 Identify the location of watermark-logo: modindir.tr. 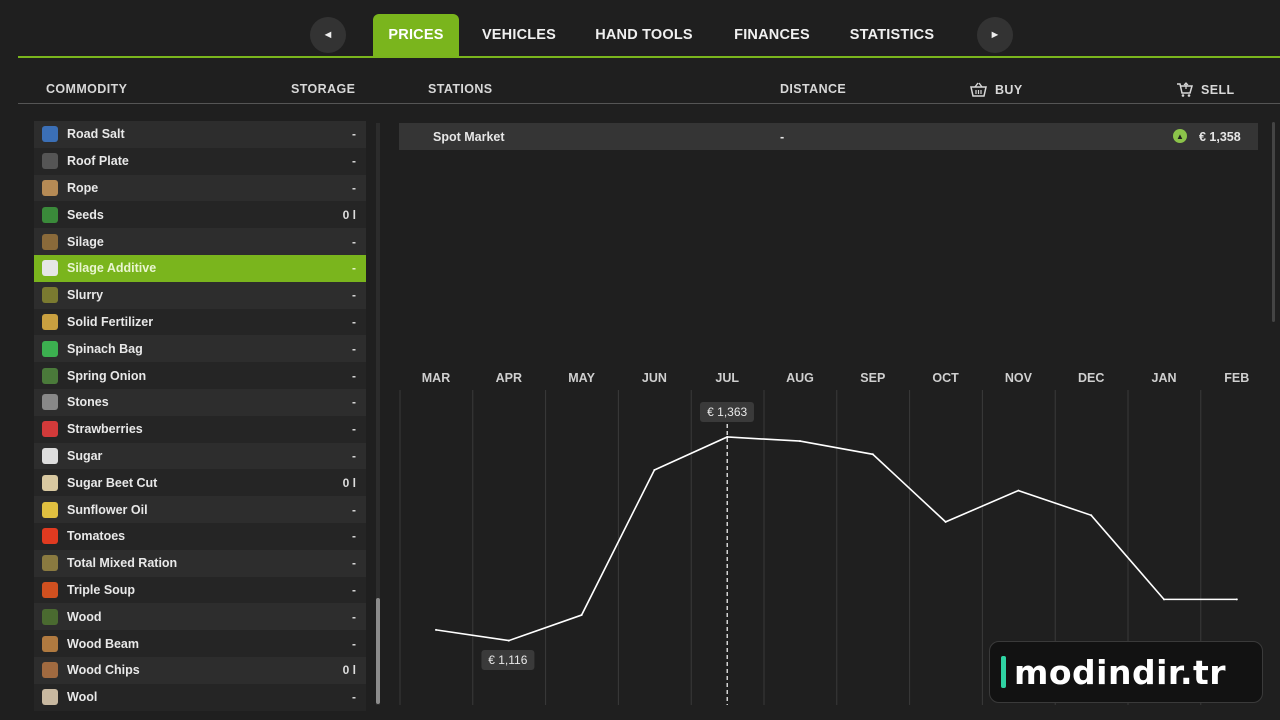
(1126, 672).